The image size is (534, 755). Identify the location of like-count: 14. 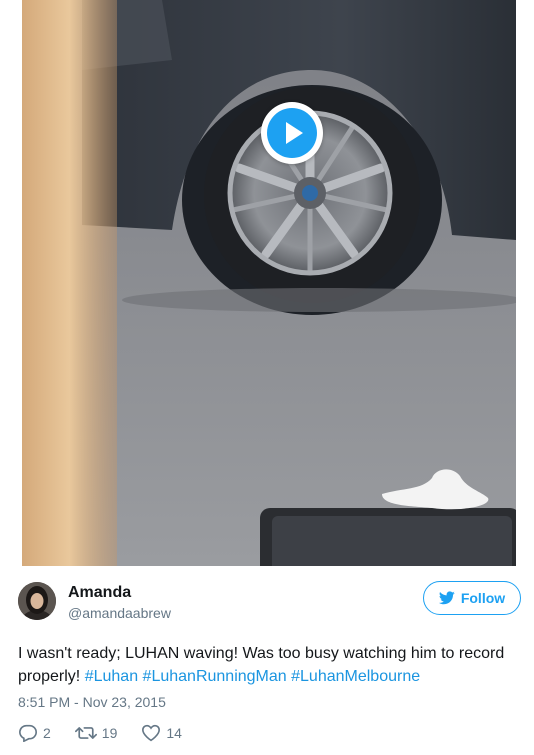
(174, 733).